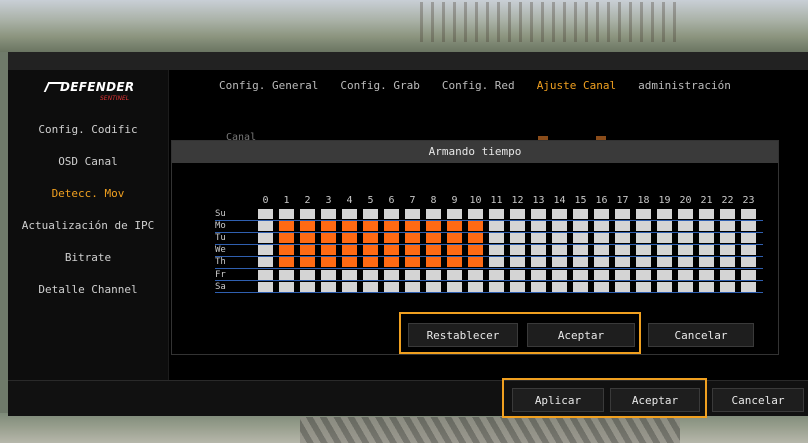 Image resolution: width=808 pixels, height=443 pixels. Describe the element at coordinates (88, 193) in the screenshot. I see `sidebar-item-detecc-mov: Detecc. Mov` at that location.